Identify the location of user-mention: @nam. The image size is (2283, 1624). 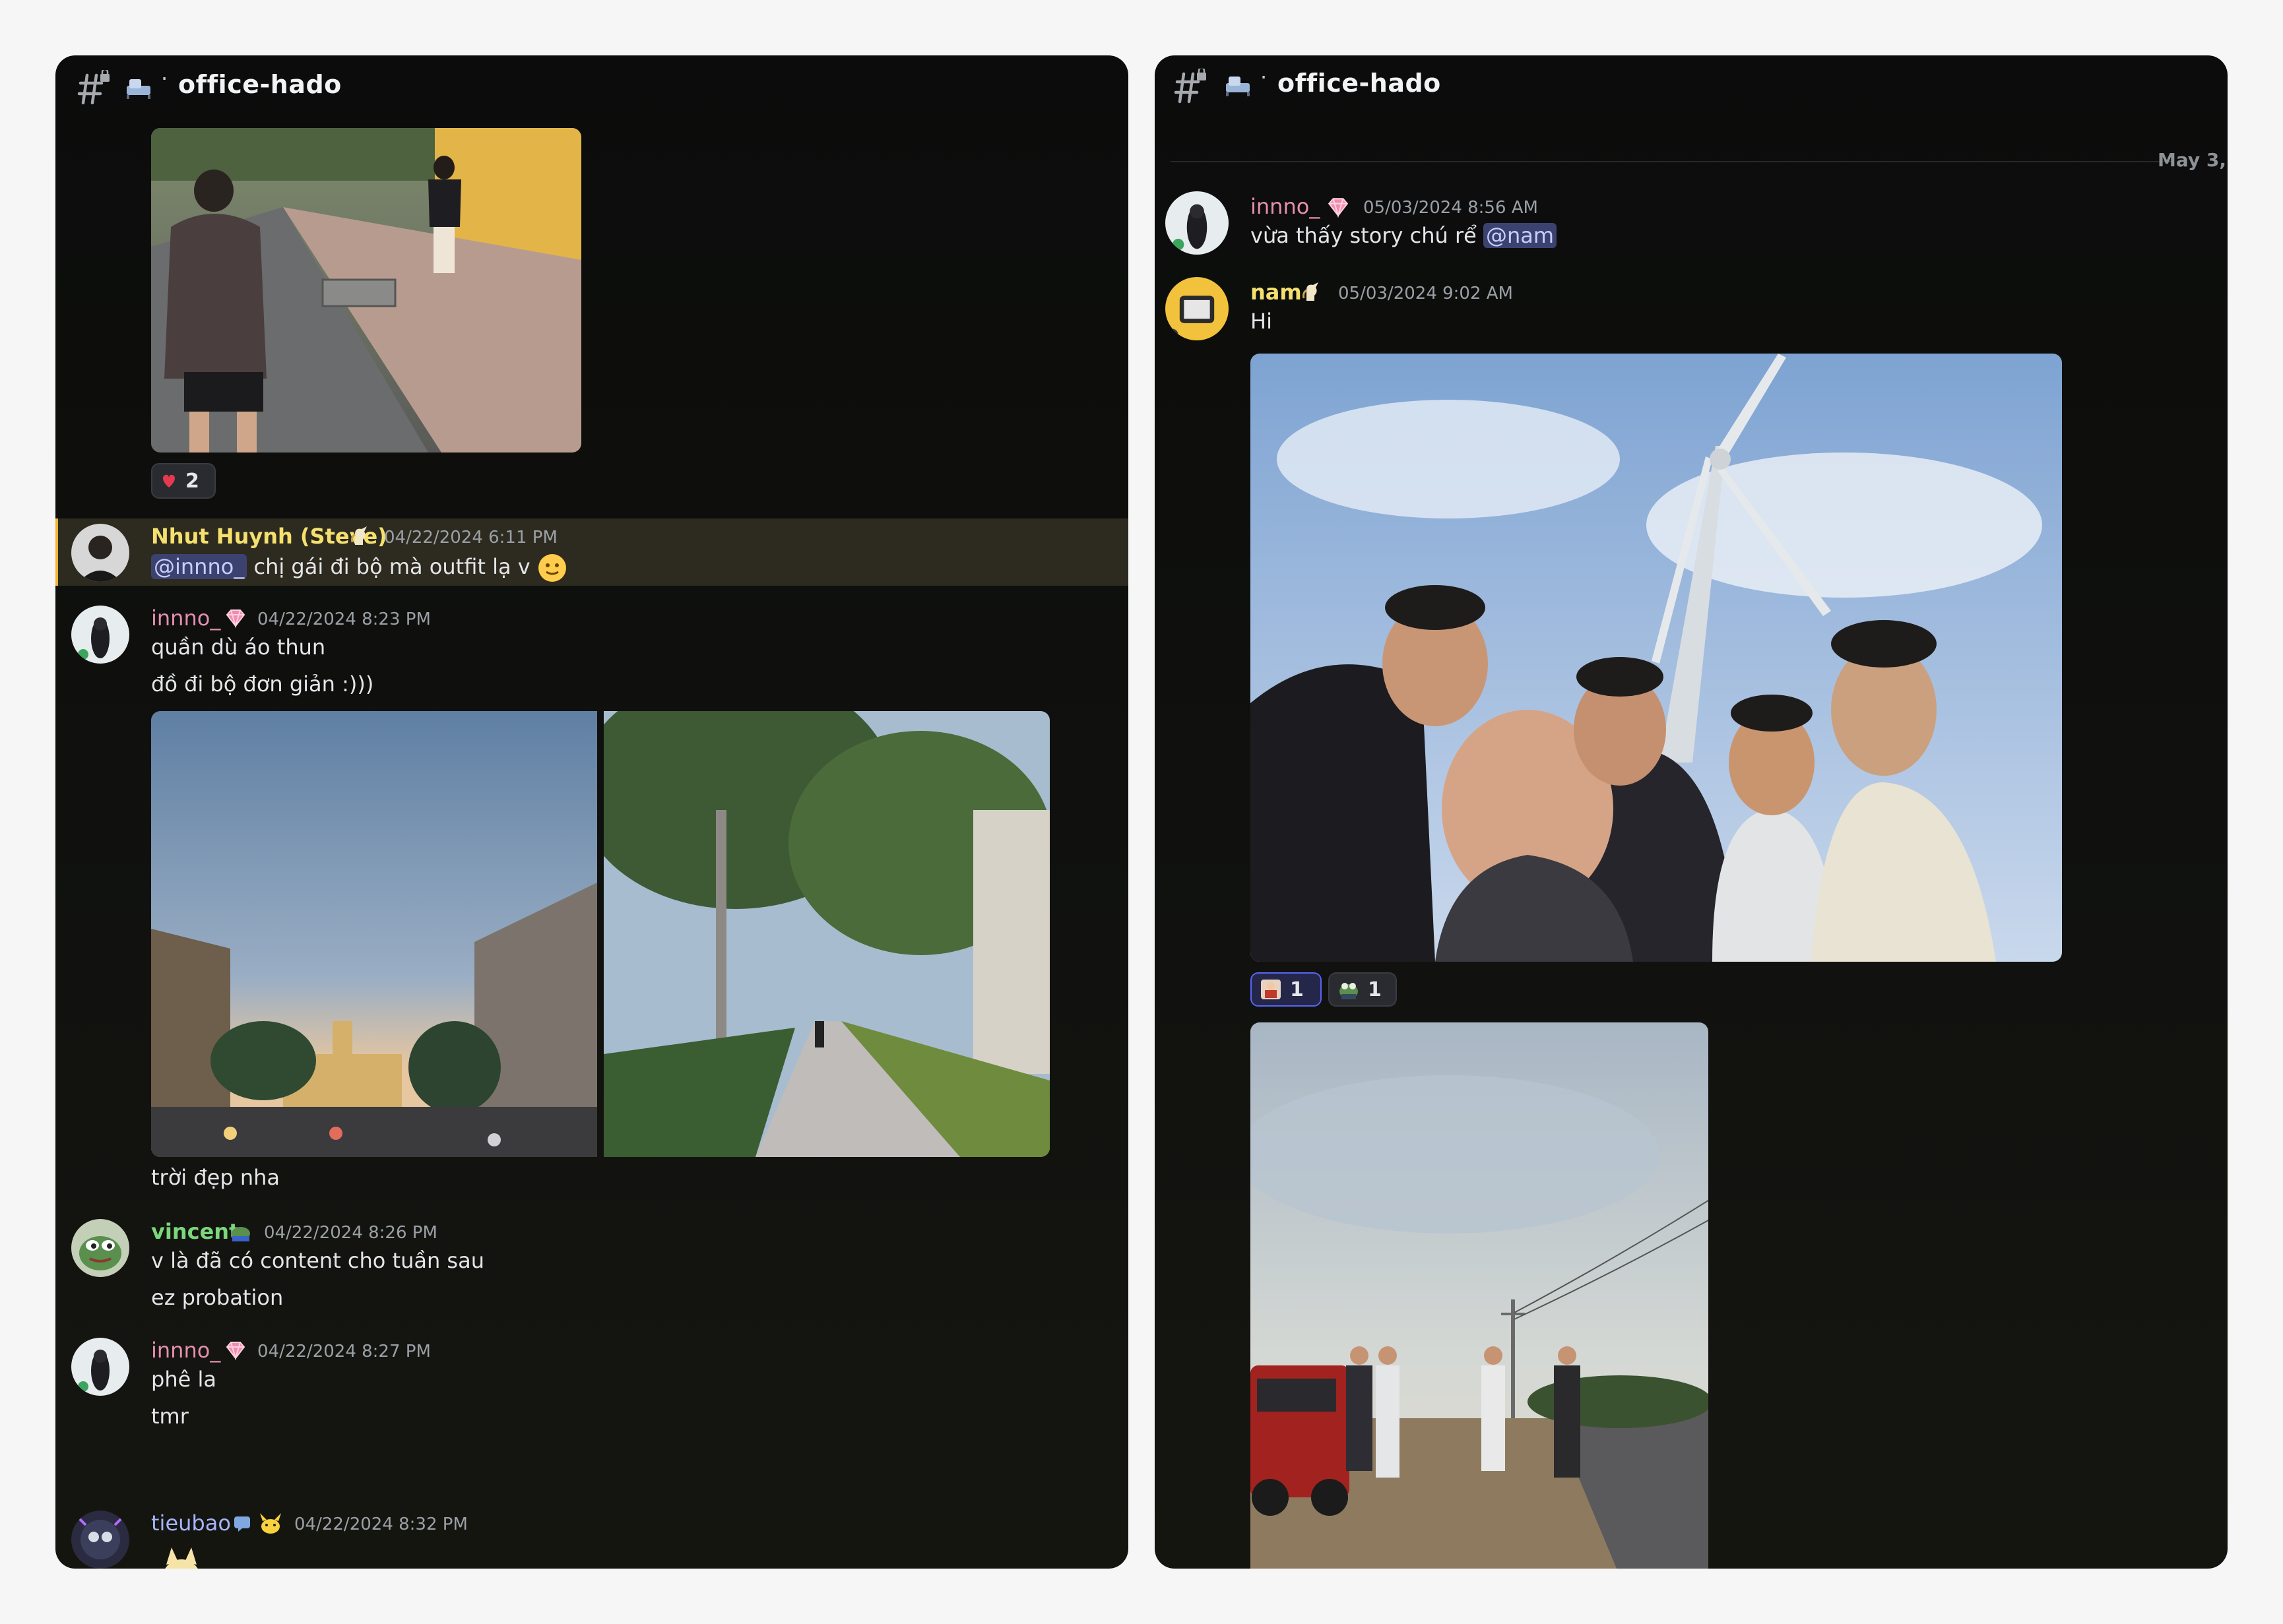
(1520, 235).